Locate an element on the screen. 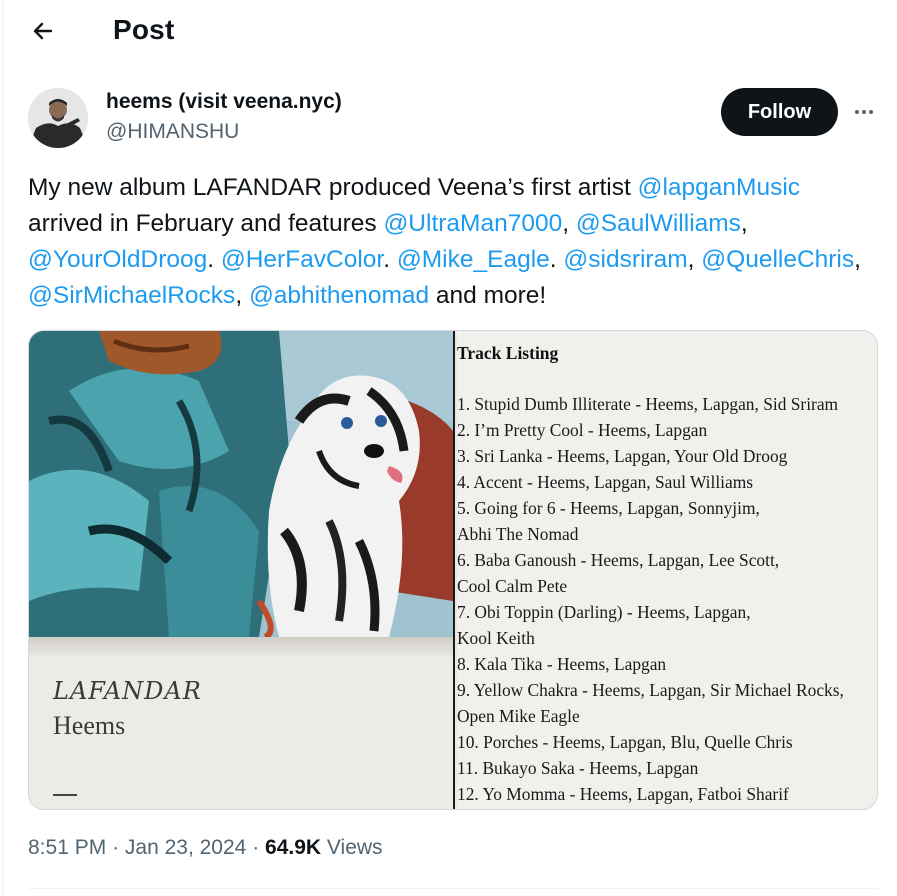  divider-line is located at coordinates (454, 570).